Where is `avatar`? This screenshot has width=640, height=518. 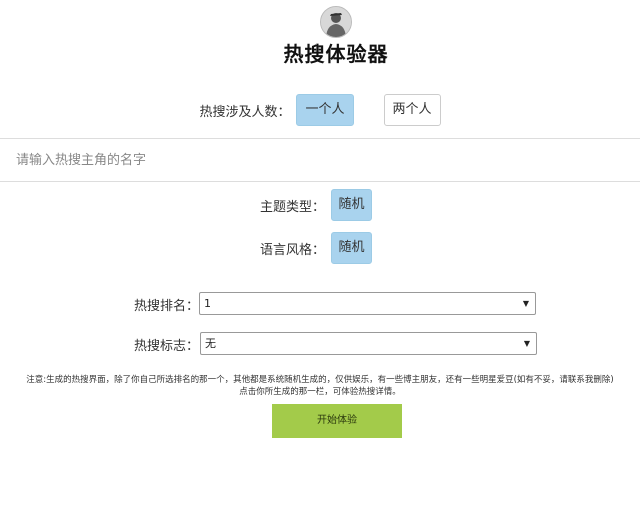 avatar is located at coordinates (336, 22).